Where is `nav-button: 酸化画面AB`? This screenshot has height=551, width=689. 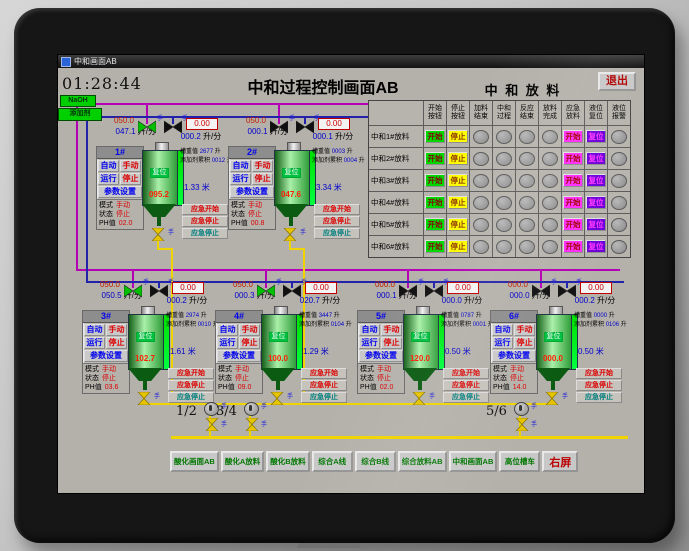 nav-button: 酸化画面AB is located at coordinates (194, 461).